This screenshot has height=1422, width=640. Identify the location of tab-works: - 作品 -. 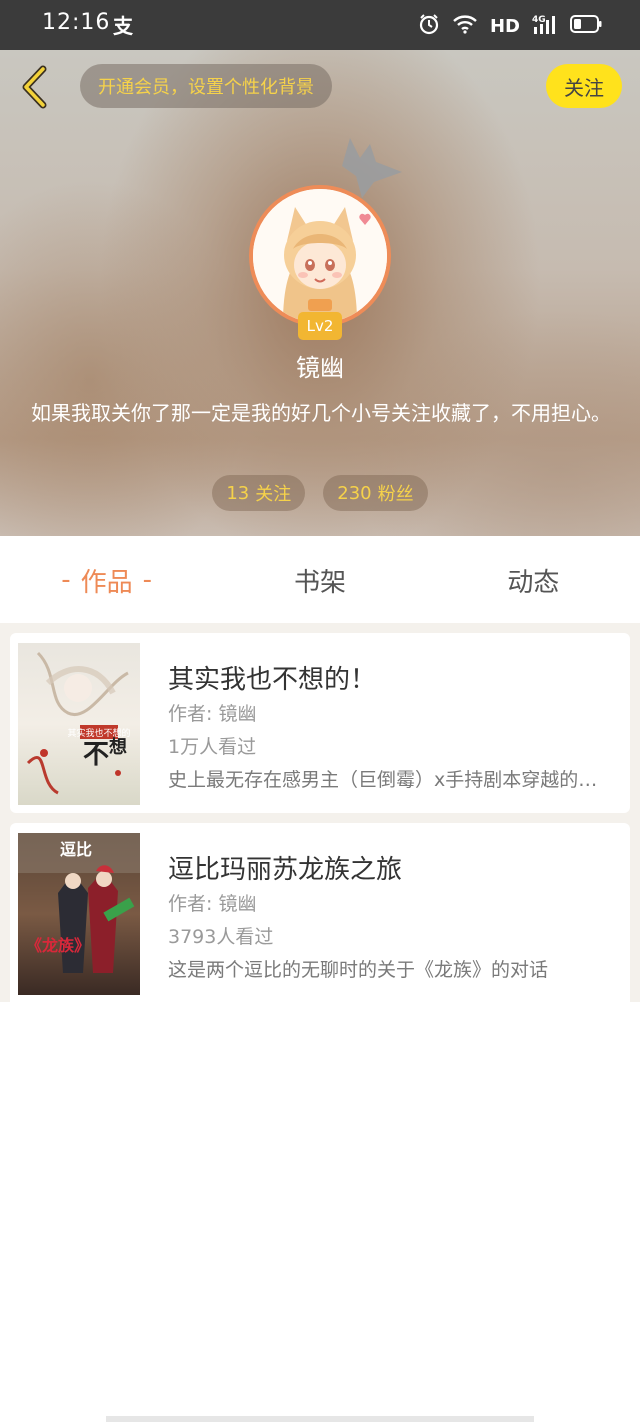
(106, 580).